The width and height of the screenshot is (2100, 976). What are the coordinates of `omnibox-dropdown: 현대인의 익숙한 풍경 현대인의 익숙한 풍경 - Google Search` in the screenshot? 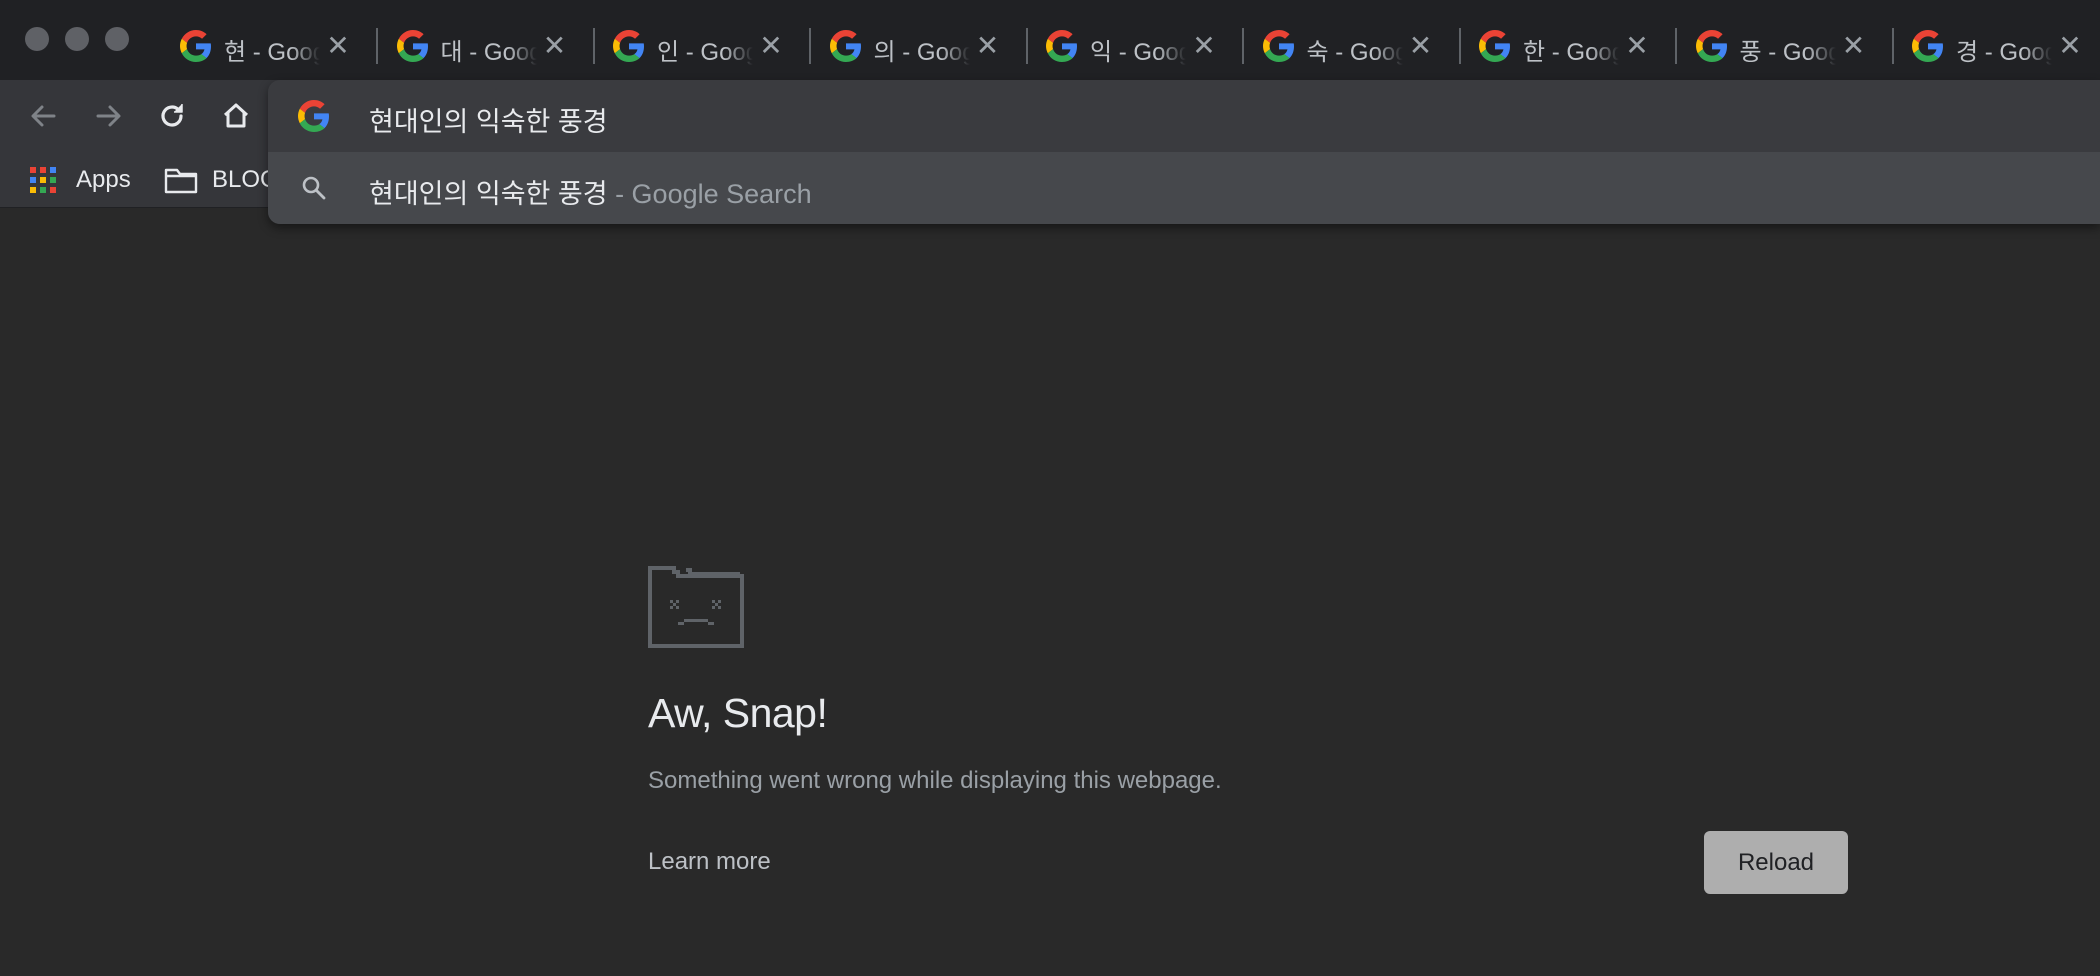 It's located at (1184, 152).